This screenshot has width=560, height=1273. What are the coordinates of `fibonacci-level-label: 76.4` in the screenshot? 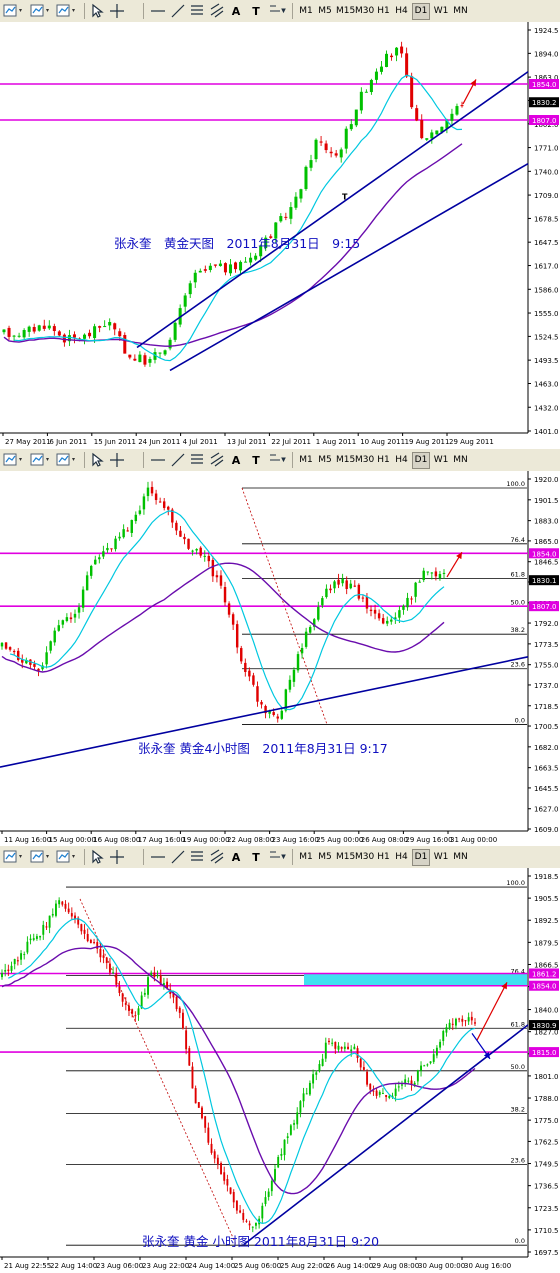 It's located at (518, 540).